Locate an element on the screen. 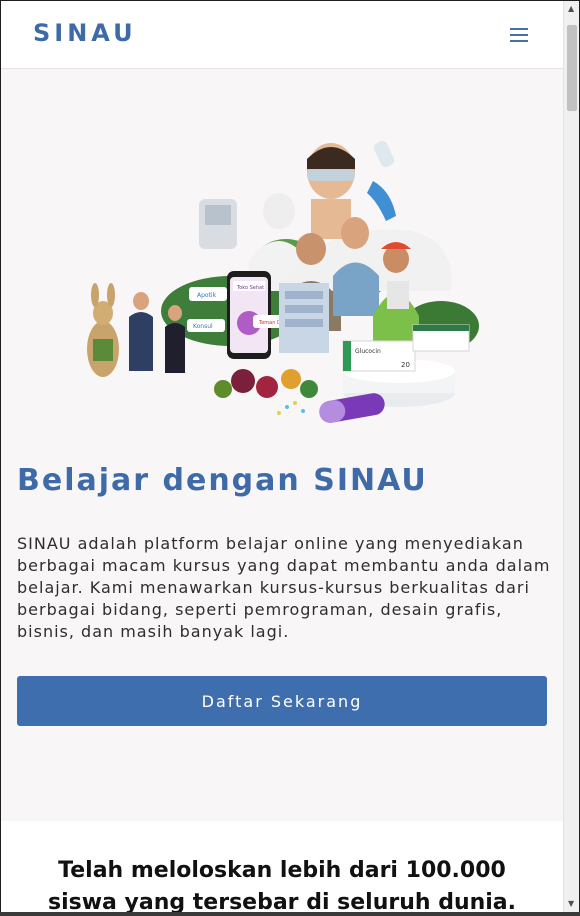 The image size is (580, 916). medicine-box-label: Glucocin is located at coordinates (368, 351).